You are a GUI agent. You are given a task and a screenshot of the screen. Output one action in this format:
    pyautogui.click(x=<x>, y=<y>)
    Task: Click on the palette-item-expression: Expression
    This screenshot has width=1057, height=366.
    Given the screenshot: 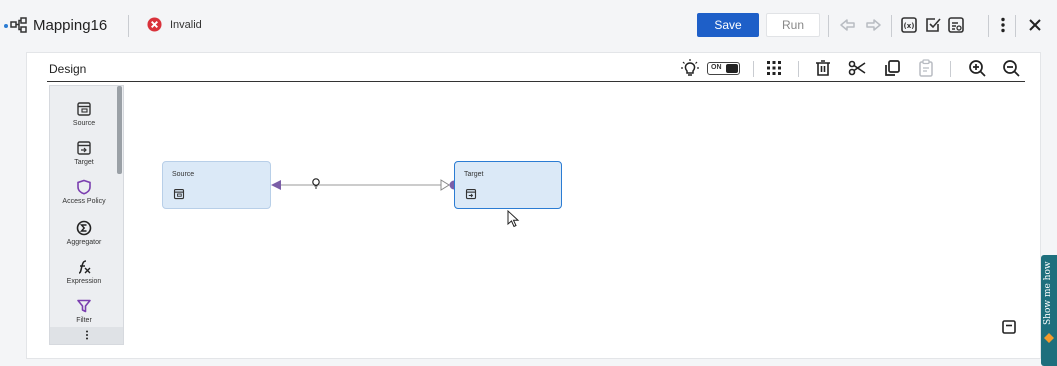 What is the action you would take?
    pyautogui.click(x=84, y=272)
    